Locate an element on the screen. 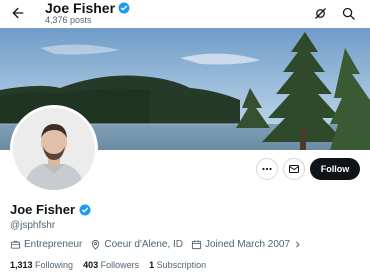 Image resolution: width=370 pixels, height=278 pixels. location-pin-icon is located at coordinates (96, 244).